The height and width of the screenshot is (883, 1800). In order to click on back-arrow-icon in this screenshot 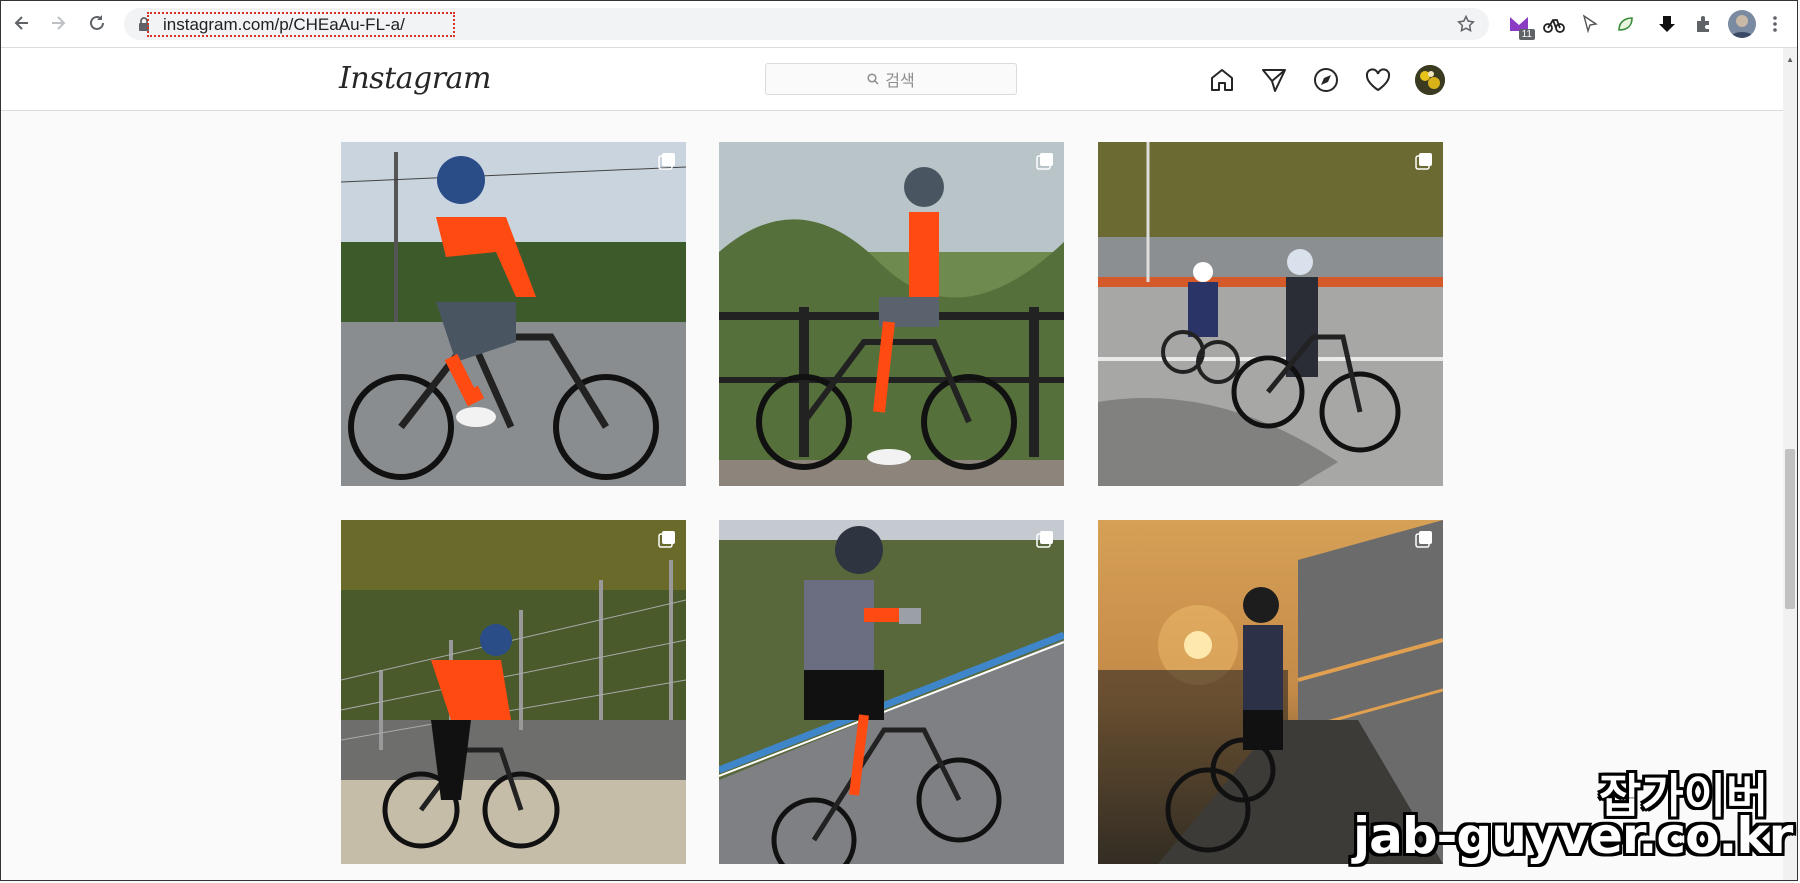, I will do `click(22, 23)`.